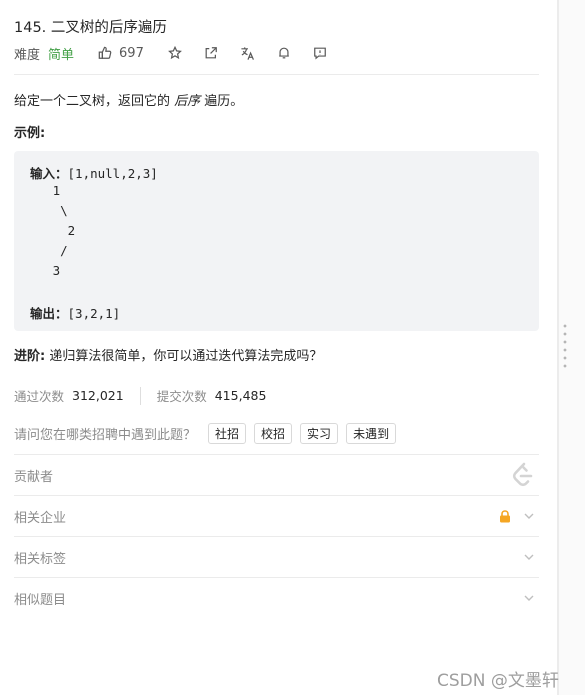 Image resolution: width=585 pixels, height=695 pixels. What do you see at coordinates (30, 356) in the screenshot?
I see `advanced-label: 进阶:` at bounding box center [30, 356].